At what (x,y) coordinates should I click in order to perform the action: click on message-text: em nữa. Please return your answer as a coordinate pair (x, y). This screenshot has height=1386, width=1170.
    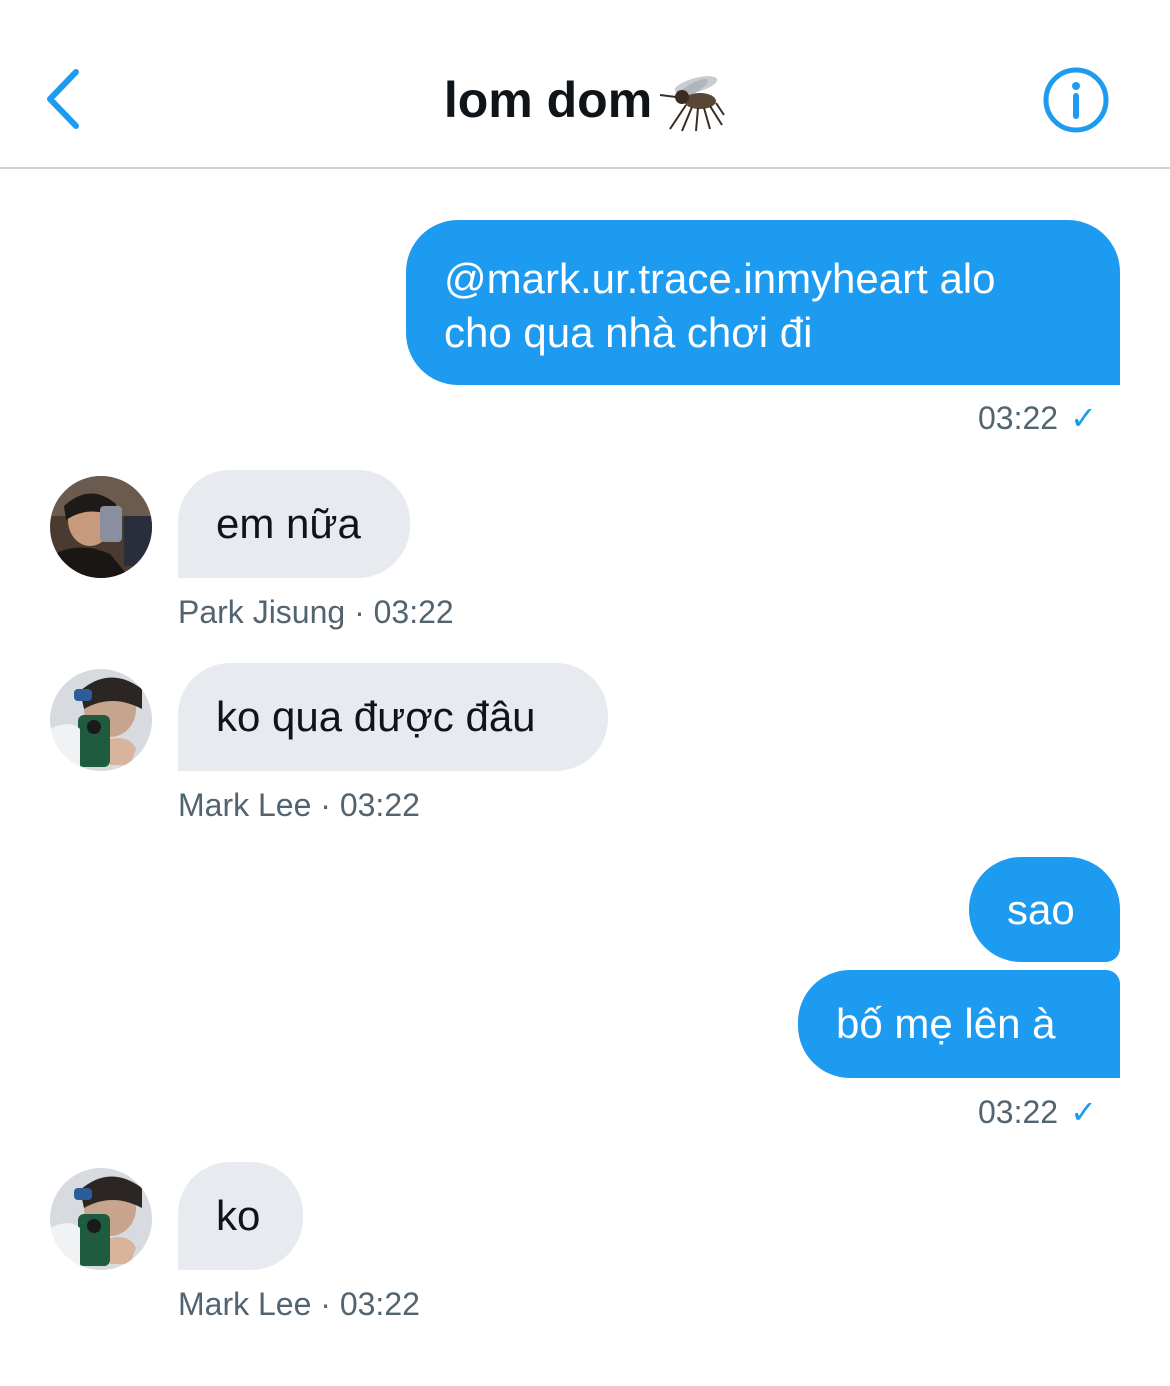
    Looking at the image, I should click on (288, 523).